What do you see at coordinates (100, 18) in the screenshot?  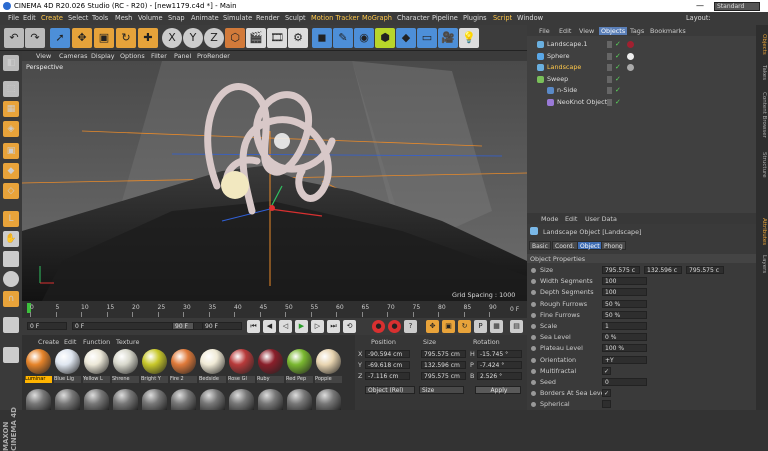 I see `menu-tools: Tools` at bounding box center [100, 18].